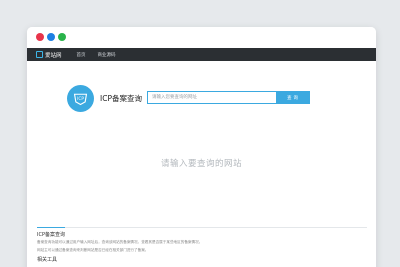 This screenshot has width=400, height=267. What do you see at coordinates (212, 97) in the screenshot?
I see `search-input` at bounding box center [212, 97].